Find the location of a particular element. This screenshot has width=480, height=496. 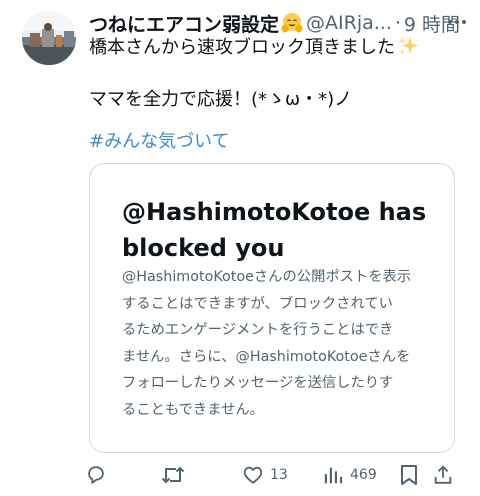

card-body-line: することはできますが、ブロックされてい is located at coordinates (257, 303).